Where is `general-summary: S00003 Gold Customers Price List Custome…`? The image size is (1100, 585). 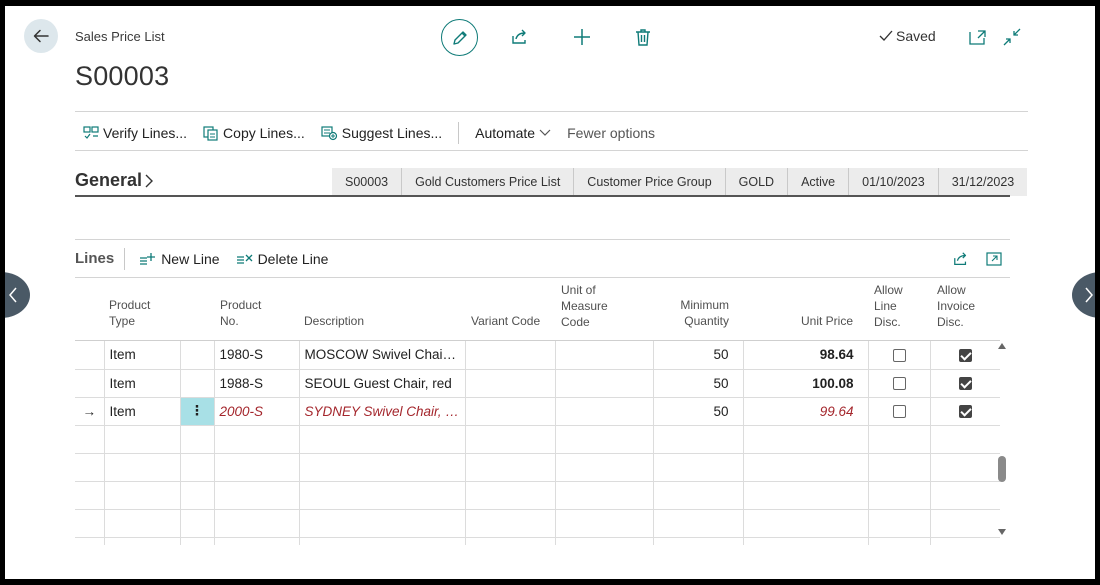 general-summary: S00003 Gold Customers Price List Custome… is located at coordinates (680, 182).